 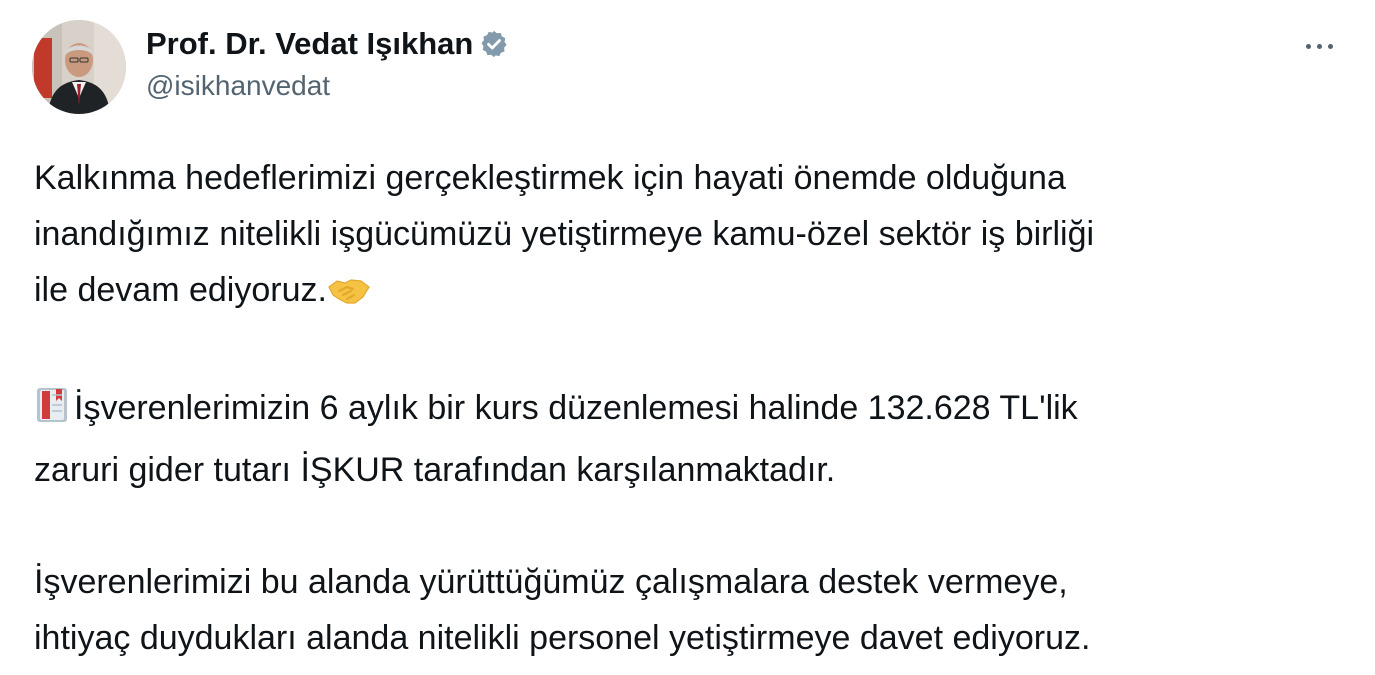 I want to click on book-emoji-icon, so click(x=53, y=413).